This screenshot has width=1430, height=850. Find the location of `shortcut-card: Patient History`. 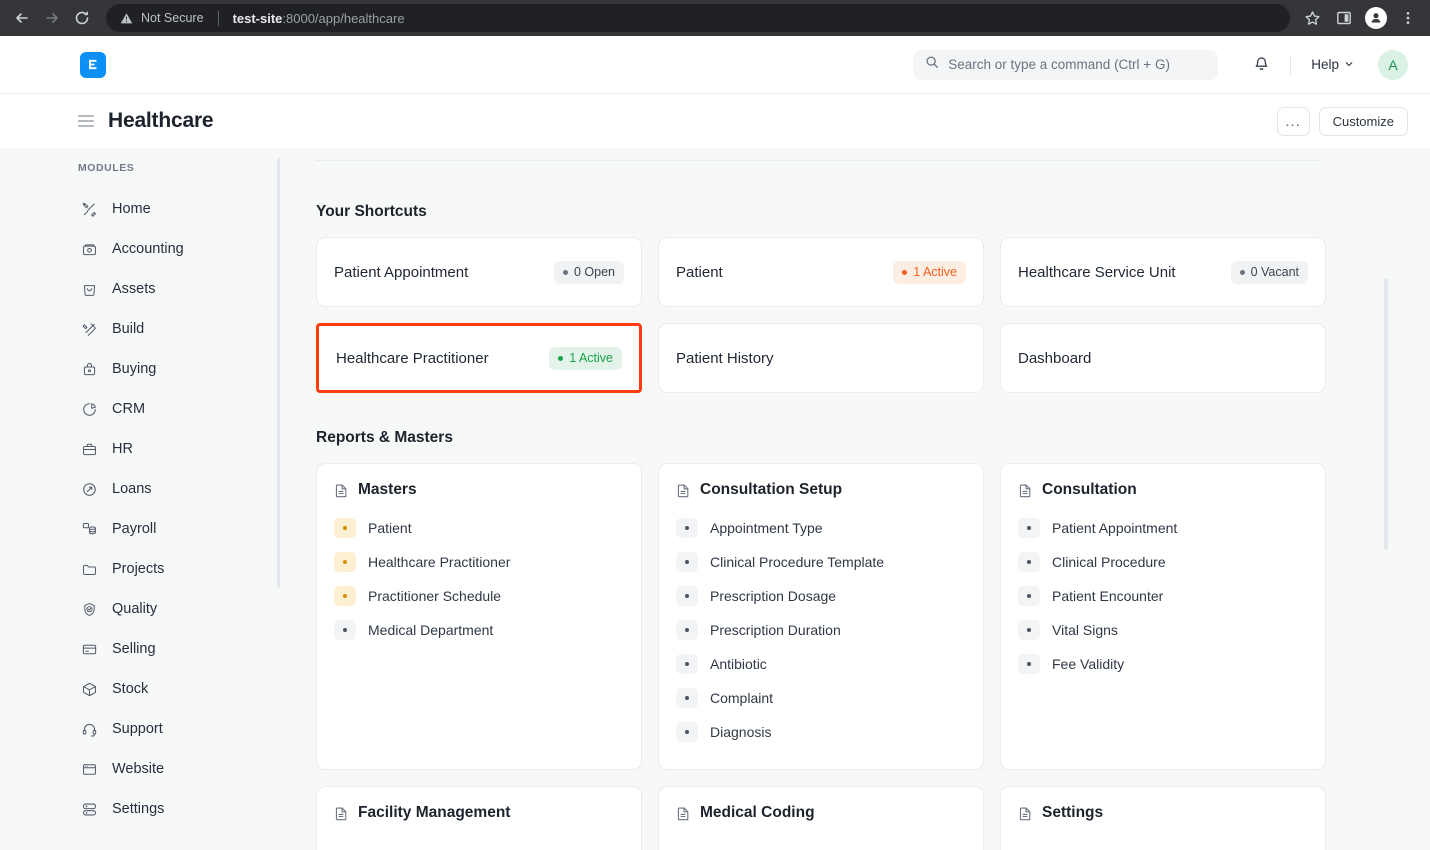

shortcut-card: Patient History is located at coordinates (821, 358).